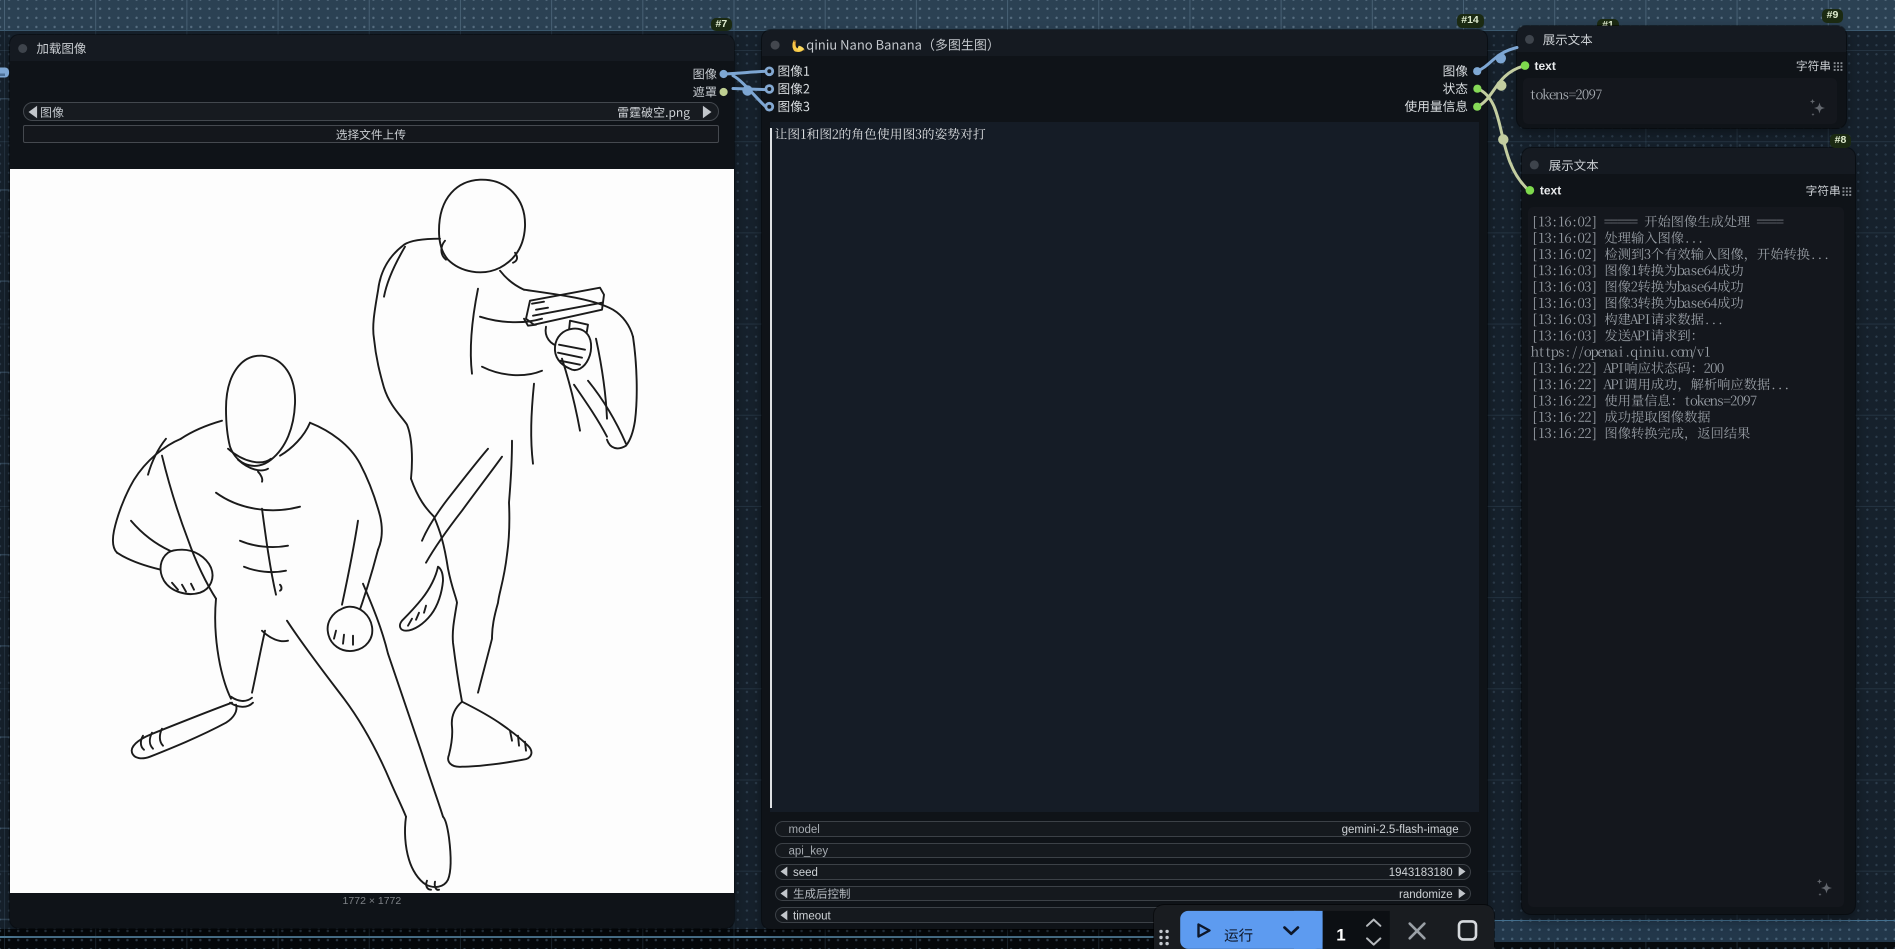  What do you see at coordinates (809, 851) in the screenshot?
I see `svg-text: api_key` at bounding box center [809, 851].